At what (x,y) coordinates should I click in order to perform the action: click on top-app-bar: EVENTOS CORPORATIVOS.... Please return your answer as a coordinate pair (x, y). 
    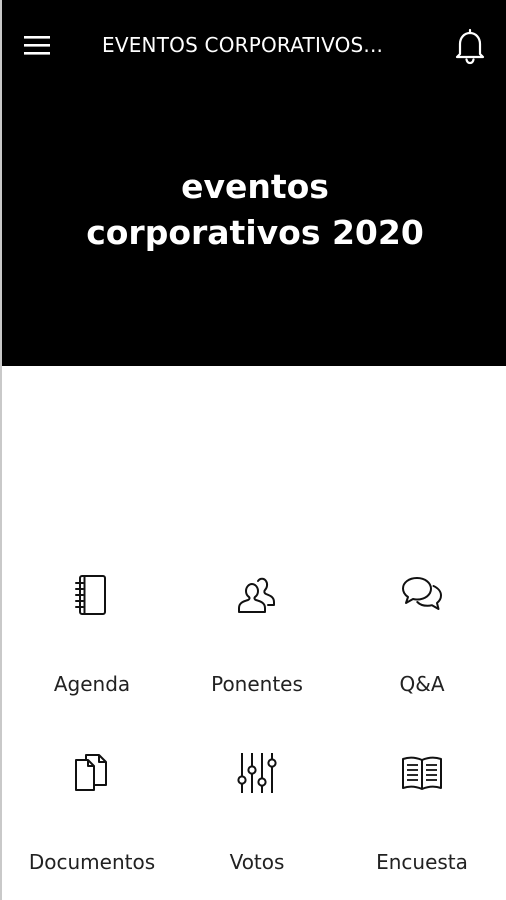
    Looking at the image, I should click on (254, 45).